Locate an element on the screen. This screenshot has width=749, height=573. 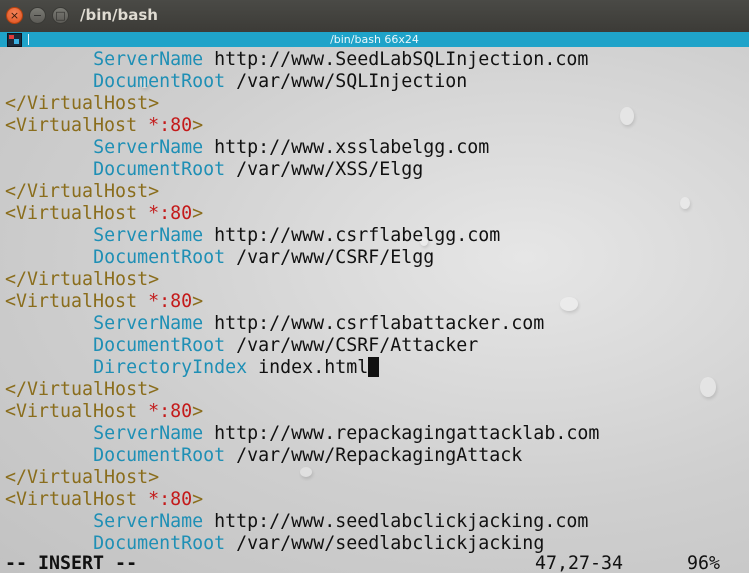
directive-keyword: DirectoryIndex is located at coordinates (170, 367).